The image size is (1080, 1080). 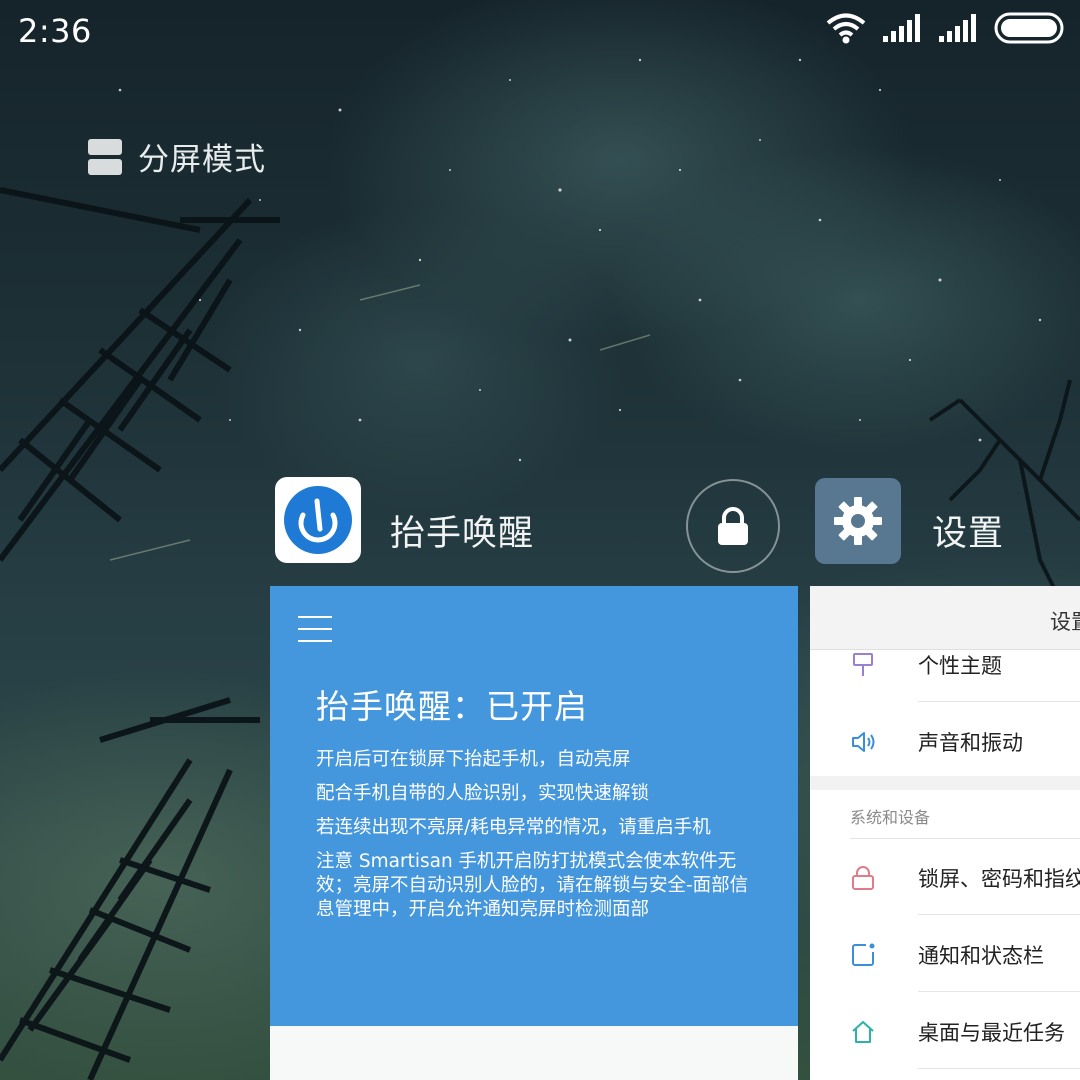 I want to click on settings-item-label: 个性主题, so click(x=960, y=666).